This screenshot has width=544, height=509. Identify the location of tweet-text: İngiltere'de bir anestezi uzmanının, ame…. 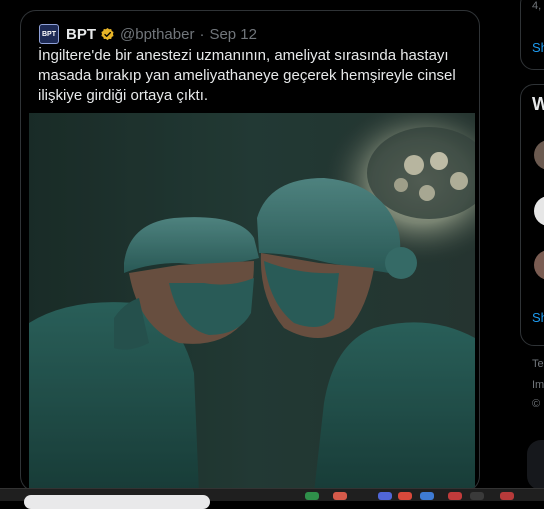
(247, 75).